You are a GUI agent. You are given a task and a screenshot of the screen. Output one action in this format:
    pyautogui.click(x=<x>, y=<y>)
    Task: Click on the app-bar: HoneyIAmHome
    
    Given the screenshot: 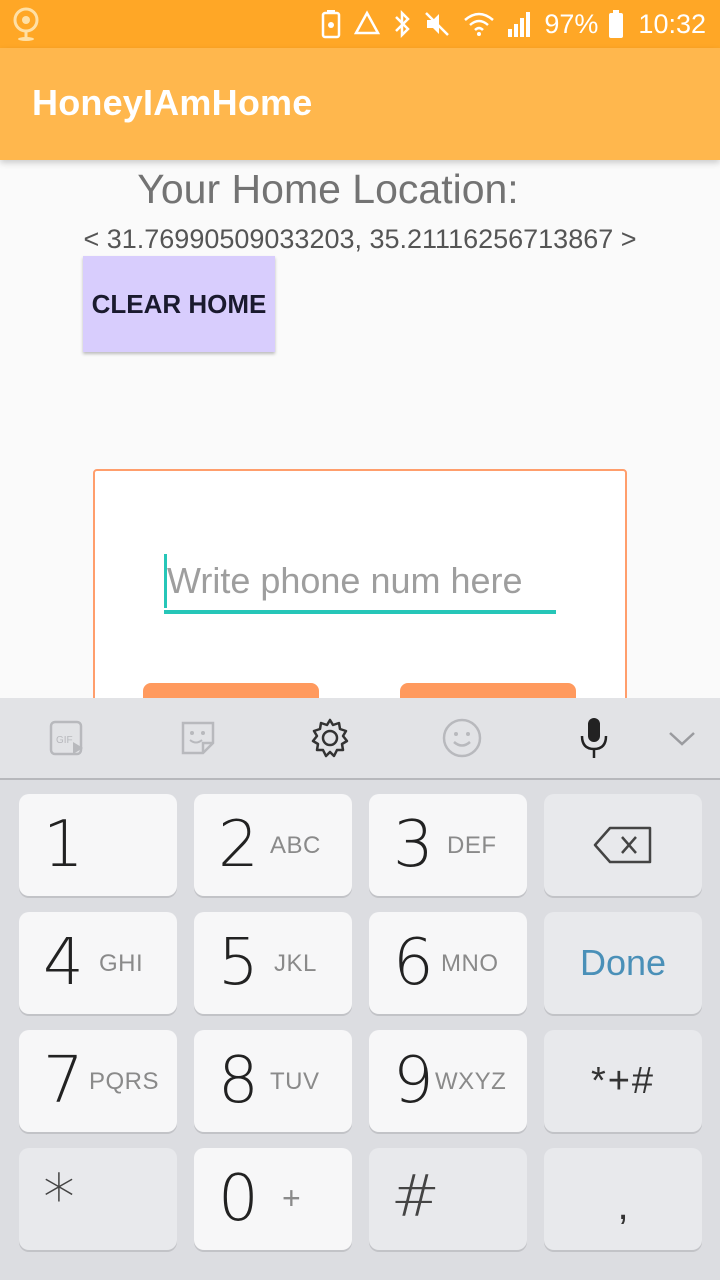 What is the action you would take?
    pyautogui.click(x=360, y=104)
    